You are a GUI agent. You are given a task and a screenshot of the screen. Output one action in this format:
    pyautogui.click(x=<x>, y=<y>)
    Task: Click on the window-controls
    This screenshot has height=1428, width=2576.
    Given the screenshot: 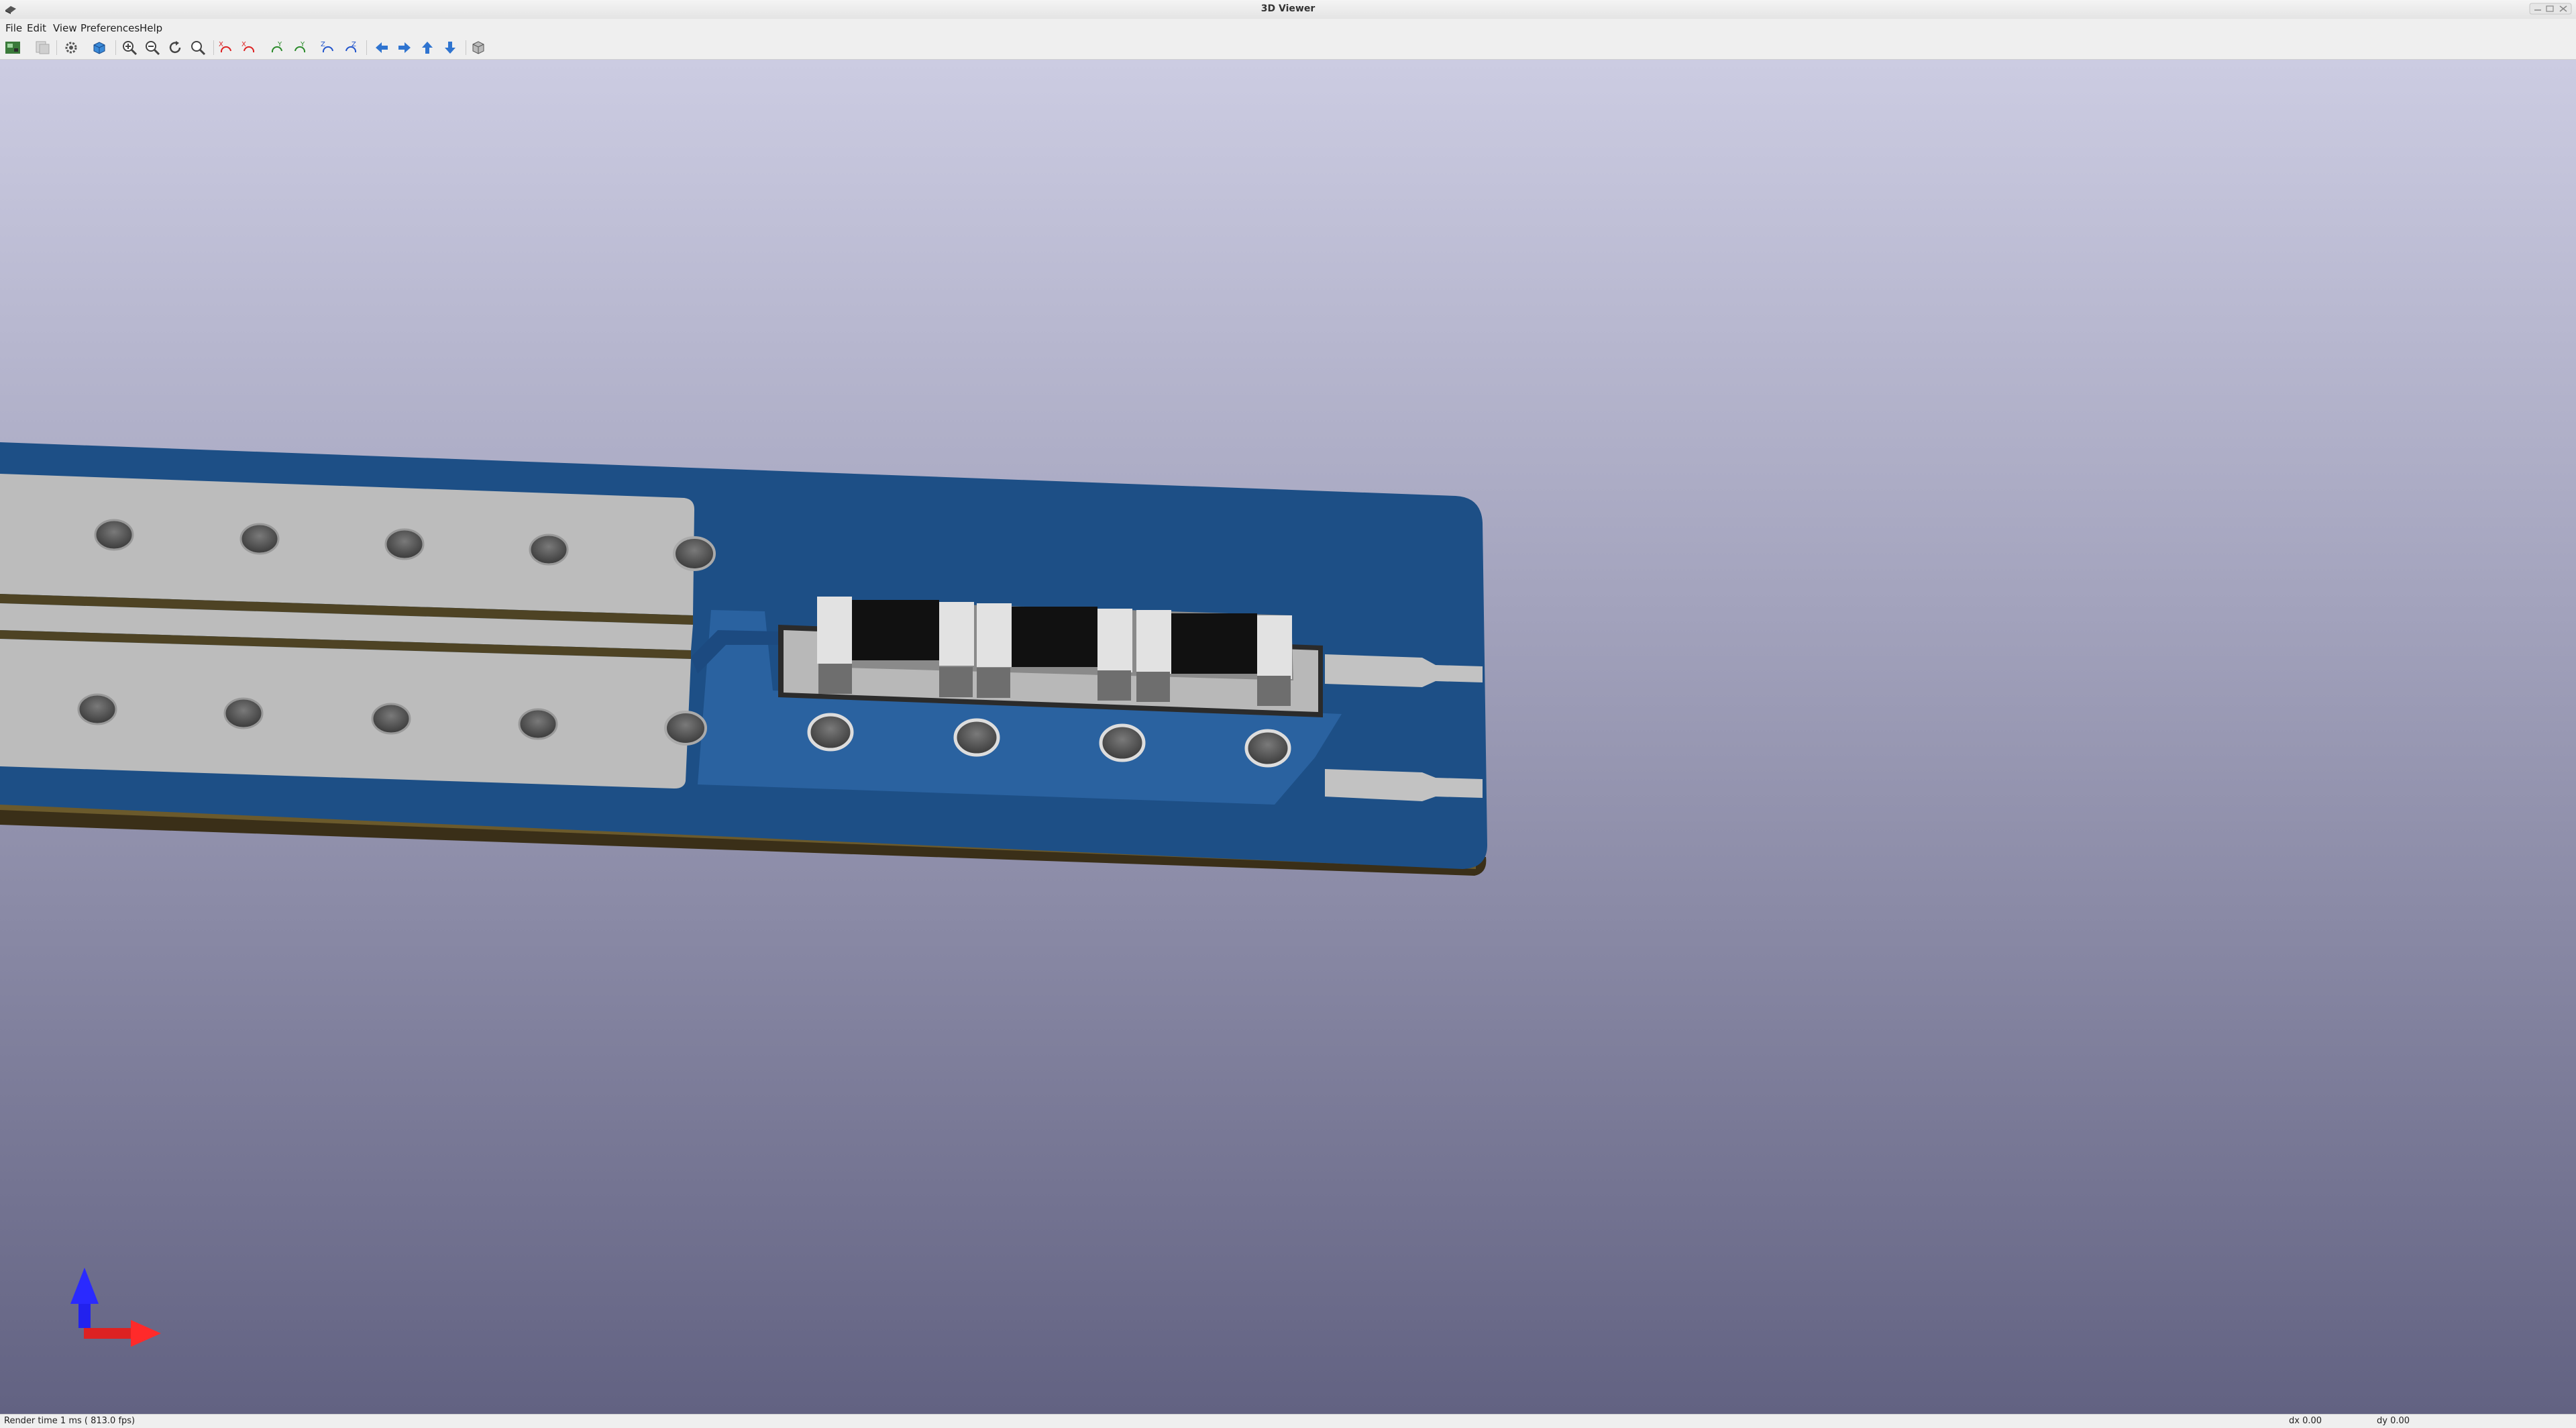 What is the action you would take?
    pyautogui.click(x=2550, y=8)
    